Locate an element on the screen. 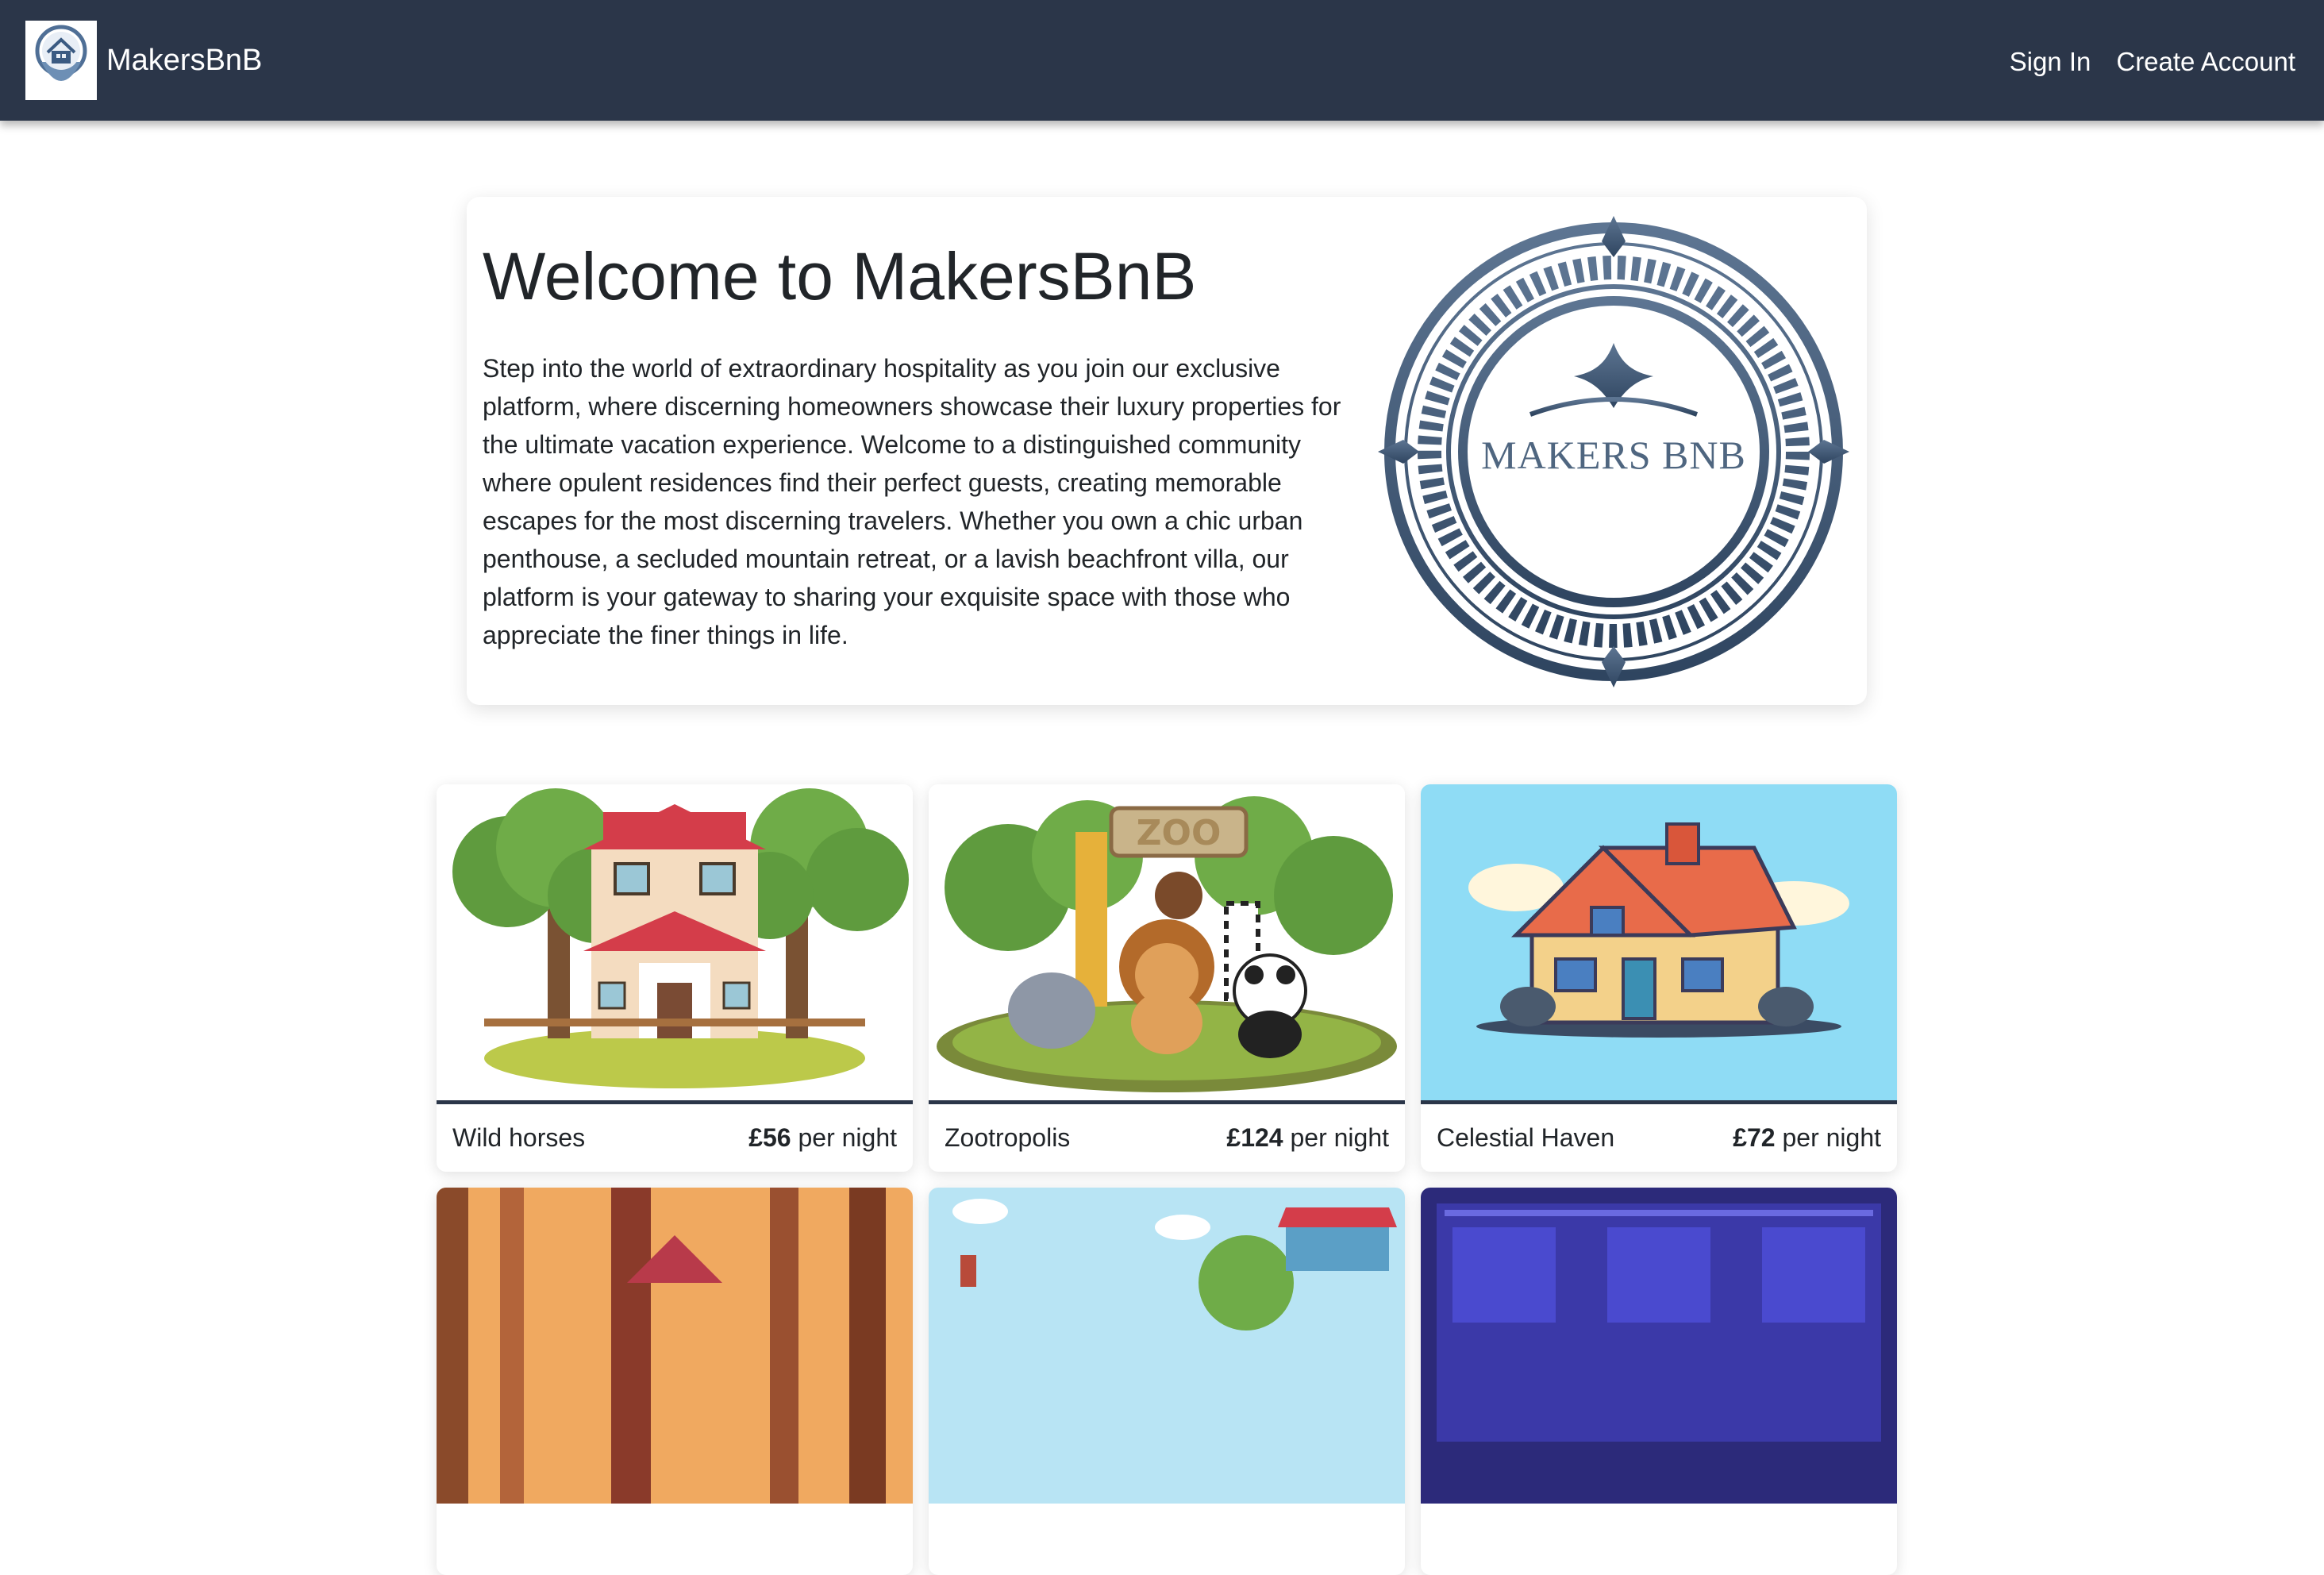 Image resolution: width=2324 pixels, height=1575 pixels. listing-image-house-trees is located at coordinates (675, 942).